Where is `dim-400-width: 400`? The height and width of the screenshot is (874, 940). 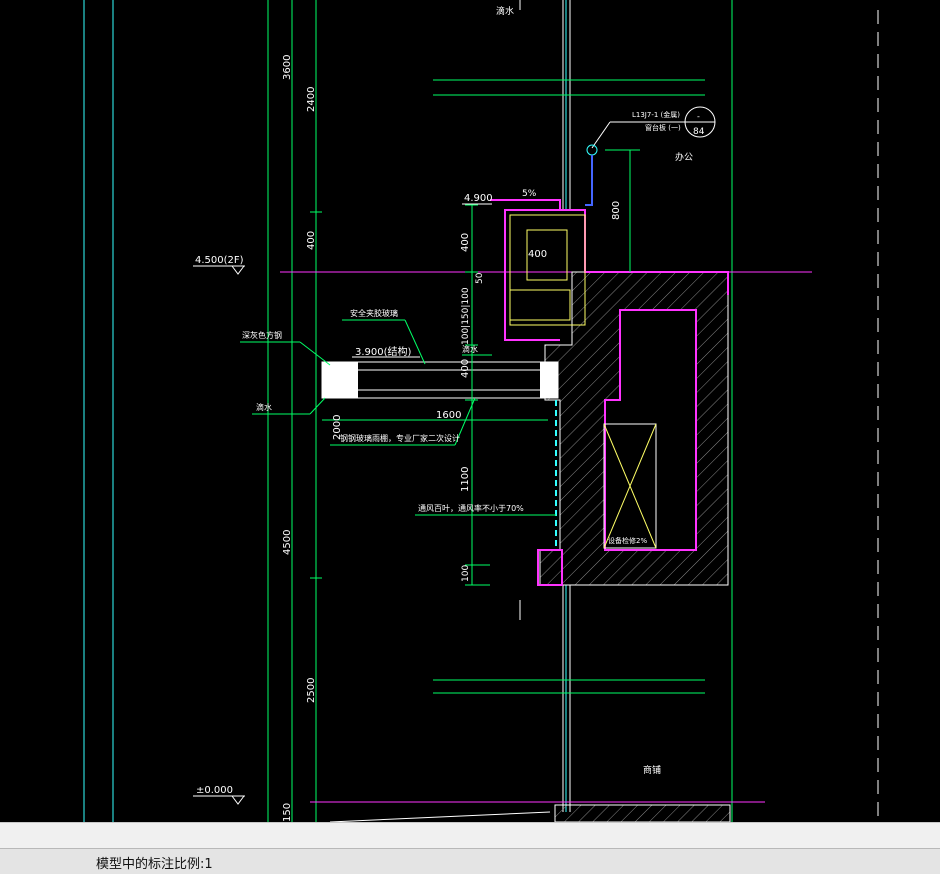 dim-400-width: 400 is located at coordinates (537, 254).